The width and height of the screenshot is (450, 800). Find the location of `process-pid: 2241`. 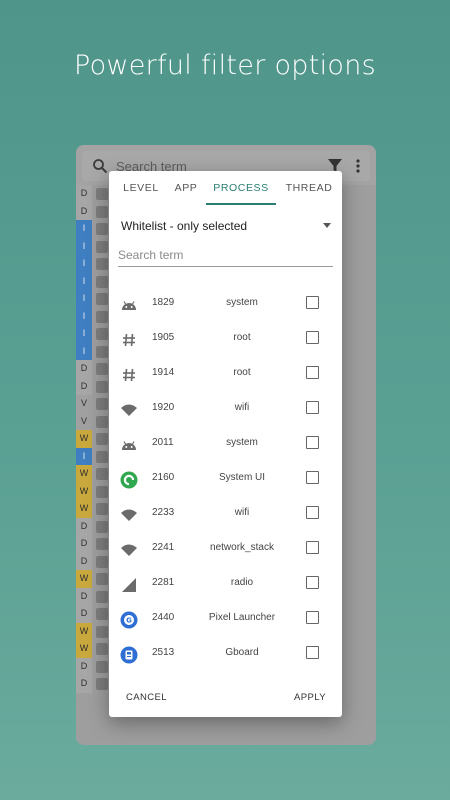

process-pid: 2241 is located at coordinates (163, 547).